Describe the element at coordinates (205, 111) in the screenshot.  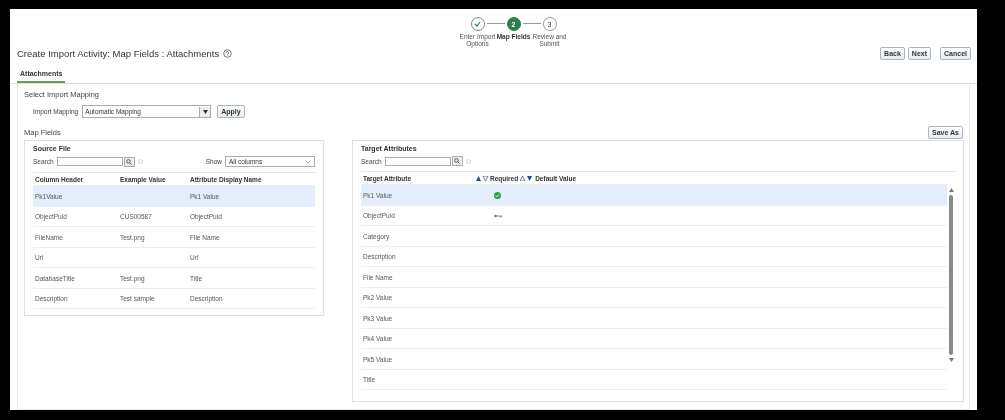
I see `caret-icon` at that location.